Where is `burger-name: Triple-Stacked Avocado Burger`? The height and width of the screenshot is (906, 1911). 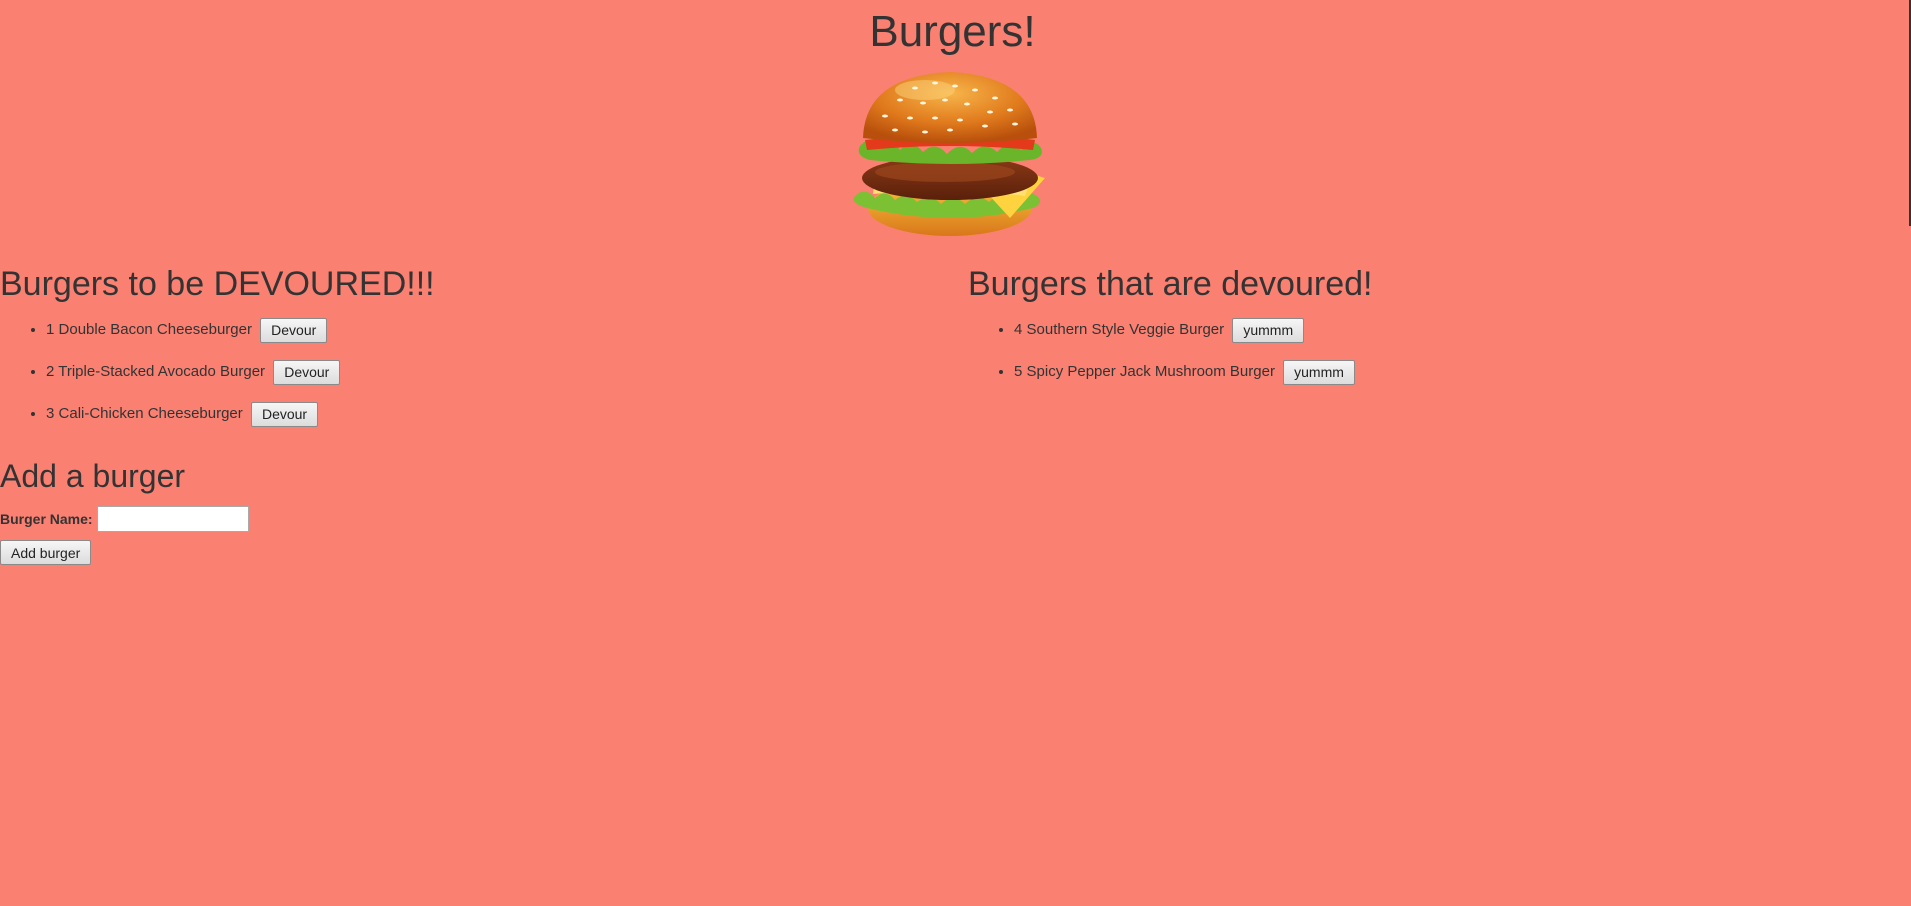 burger-name: Triple-Stacked Avocado Burger is located at coordinates (162, 371).